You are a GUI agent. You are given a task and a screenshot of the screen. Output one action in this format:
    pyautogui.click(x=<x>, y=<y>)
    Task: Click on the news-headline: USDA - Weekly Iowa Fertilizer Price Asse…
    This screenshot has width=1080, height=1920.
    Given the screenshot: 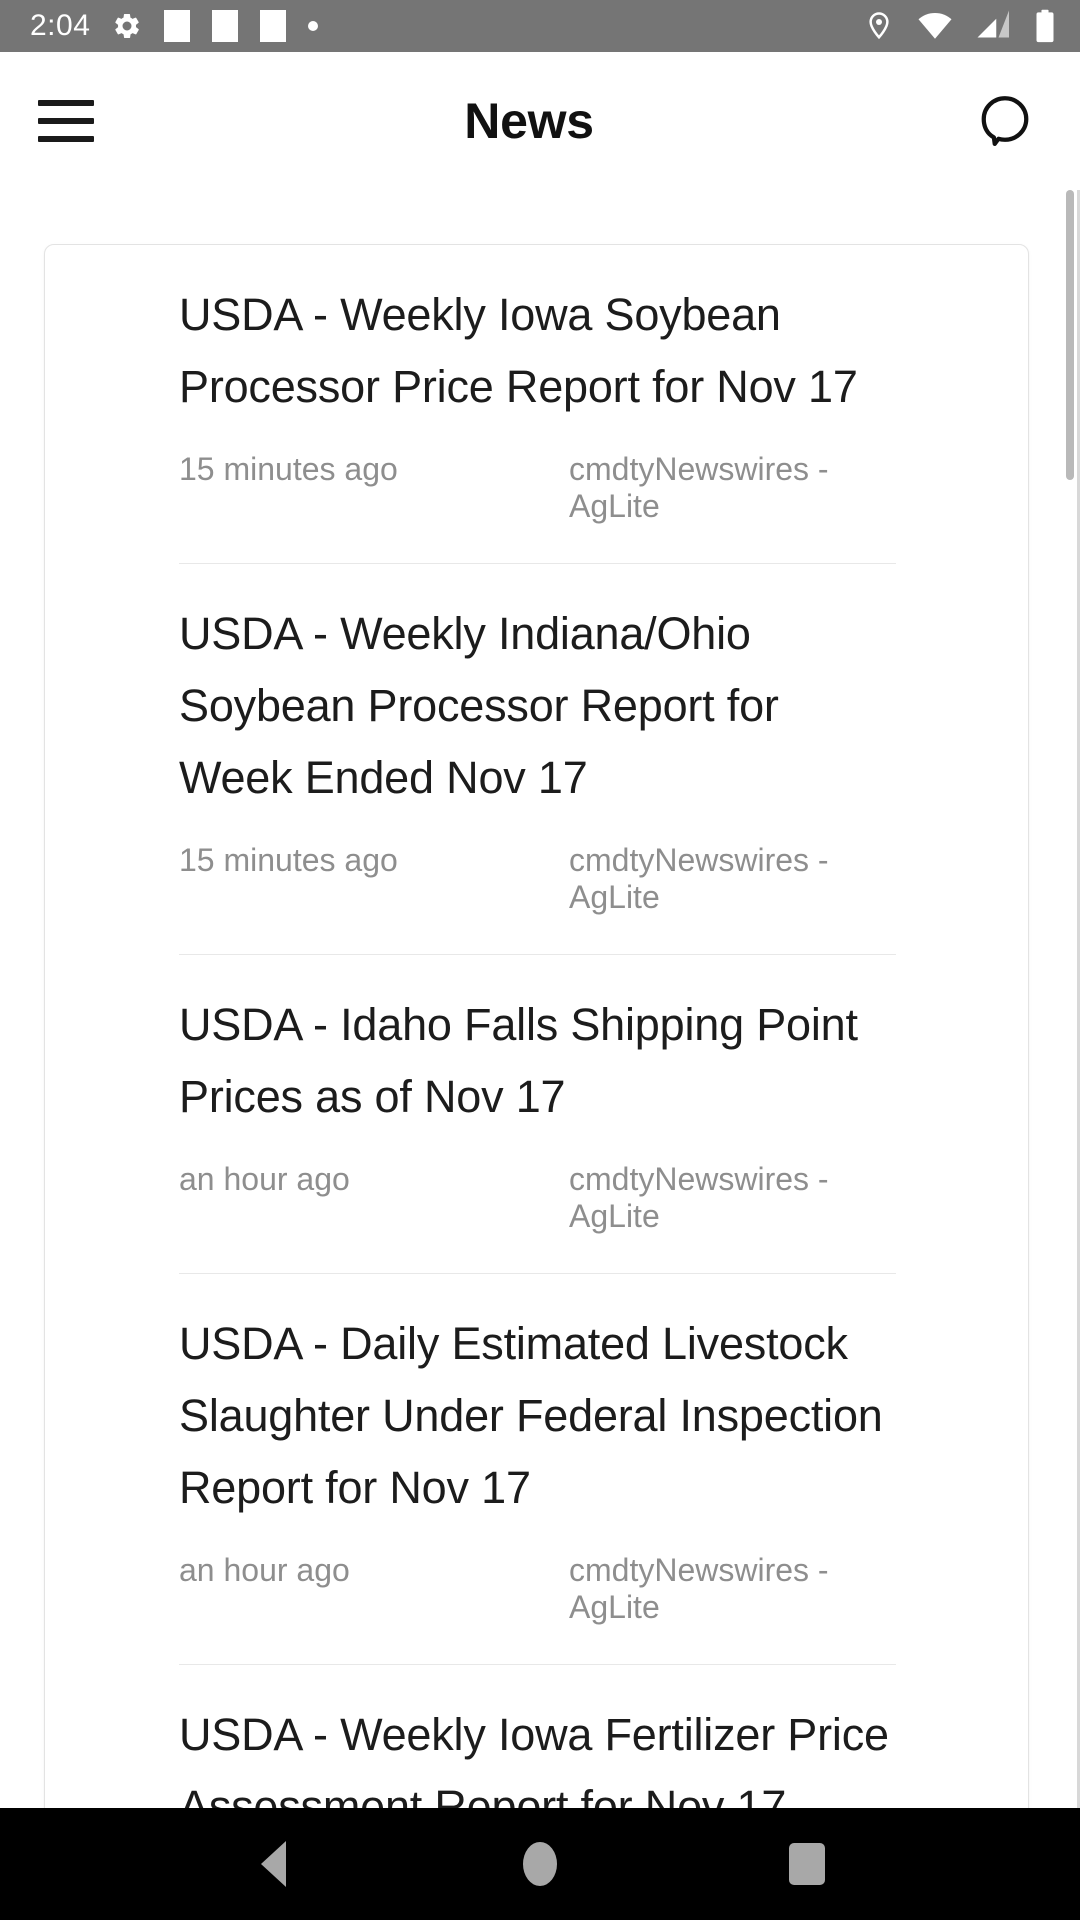 What is the action you would take?
    pyautogui.click(x=534, y=1758)
    